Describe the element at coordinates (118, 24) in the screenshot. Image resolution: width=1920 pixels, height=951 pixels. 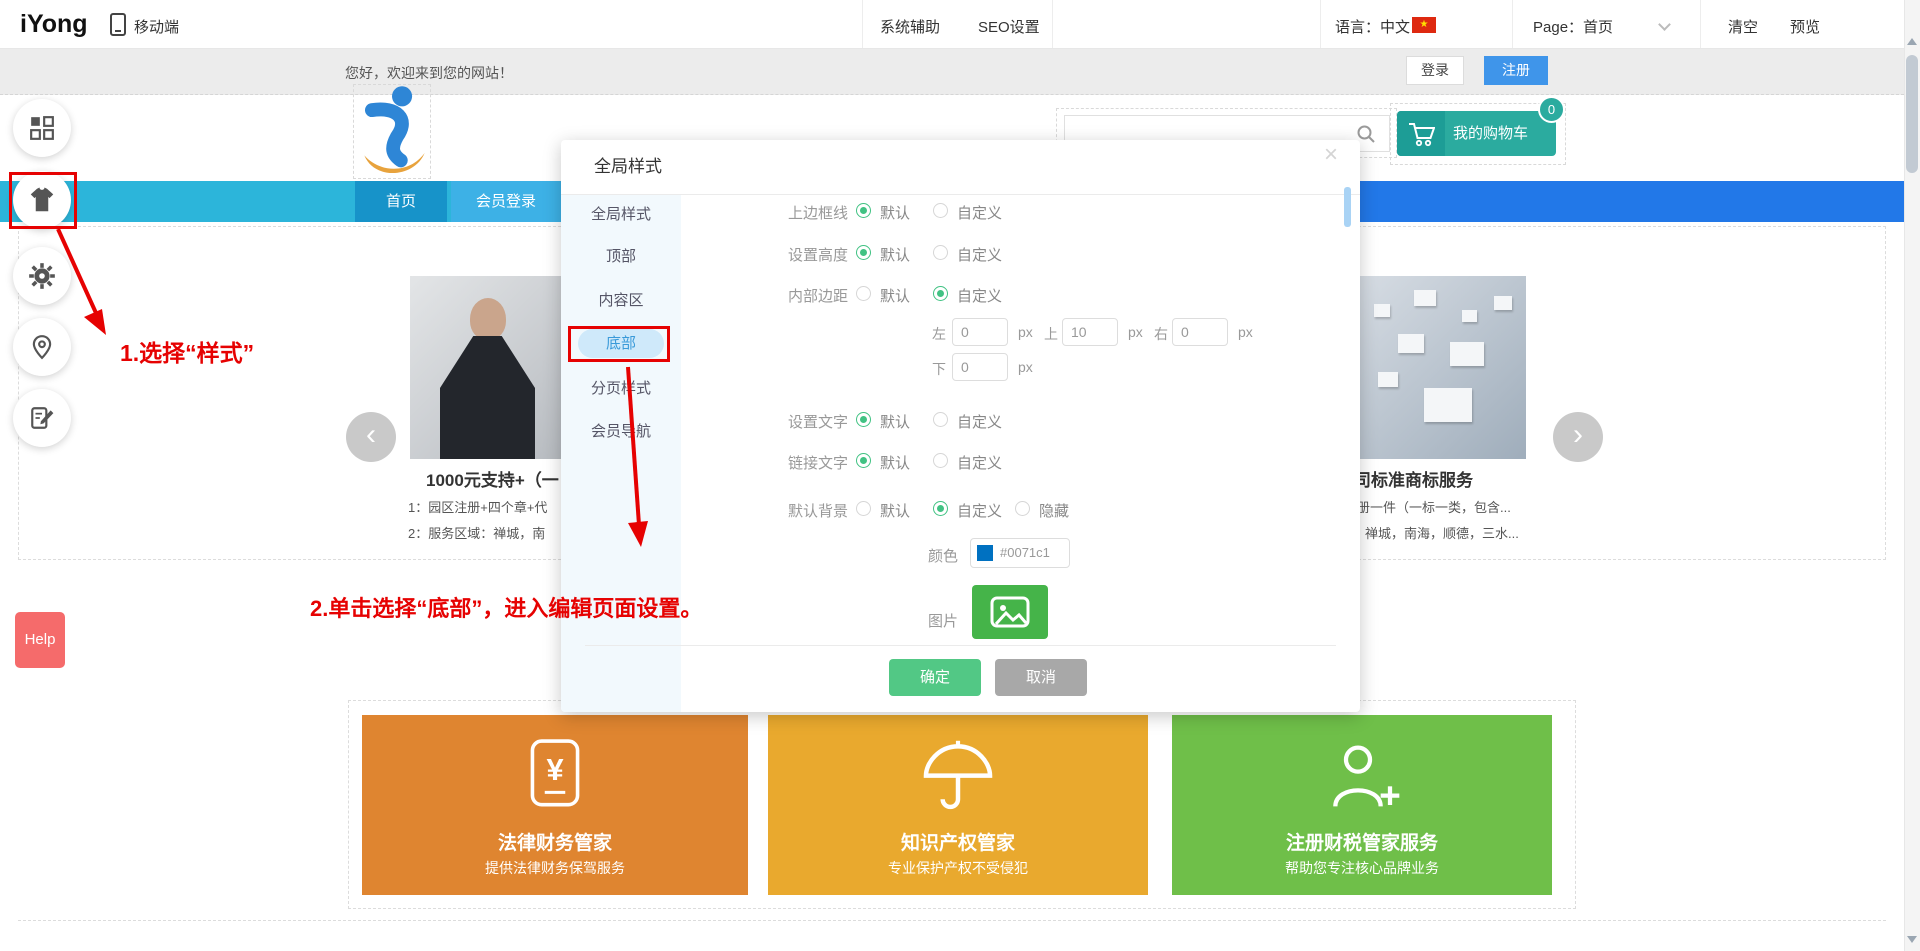
I see `mobile-icon` at that location.